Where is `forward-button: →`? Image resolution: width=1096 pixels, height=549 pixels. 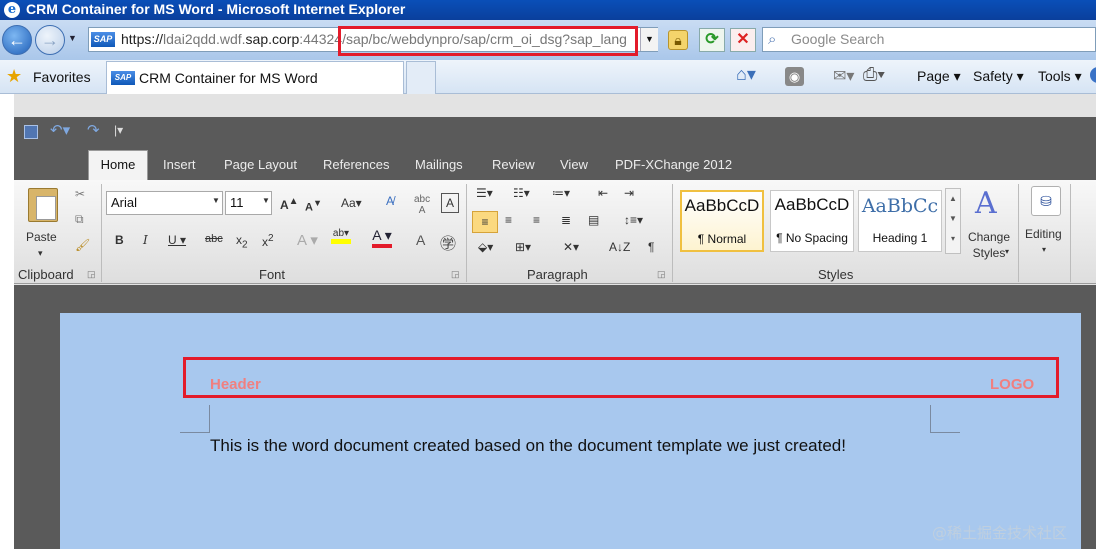 forward-button: → is located at coordinates (50, 40).